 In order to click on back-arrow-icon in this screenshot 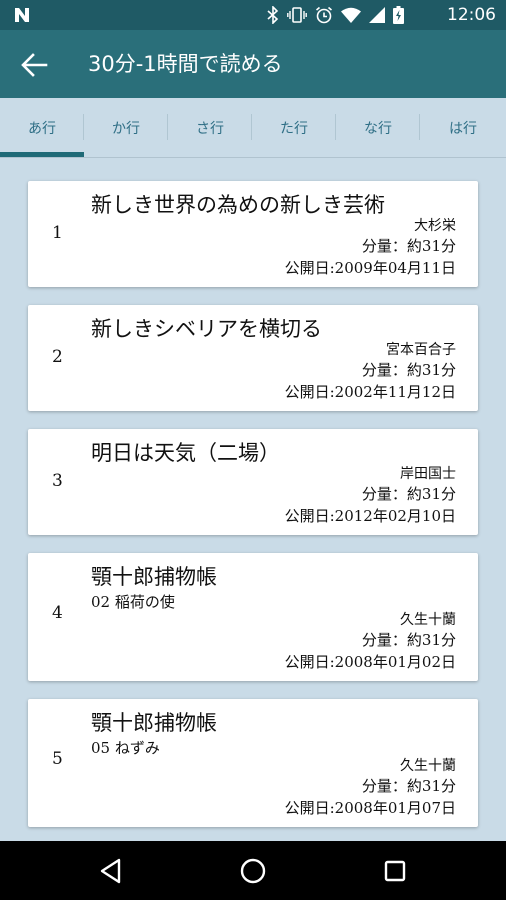, I will do `click(34, 65)`.